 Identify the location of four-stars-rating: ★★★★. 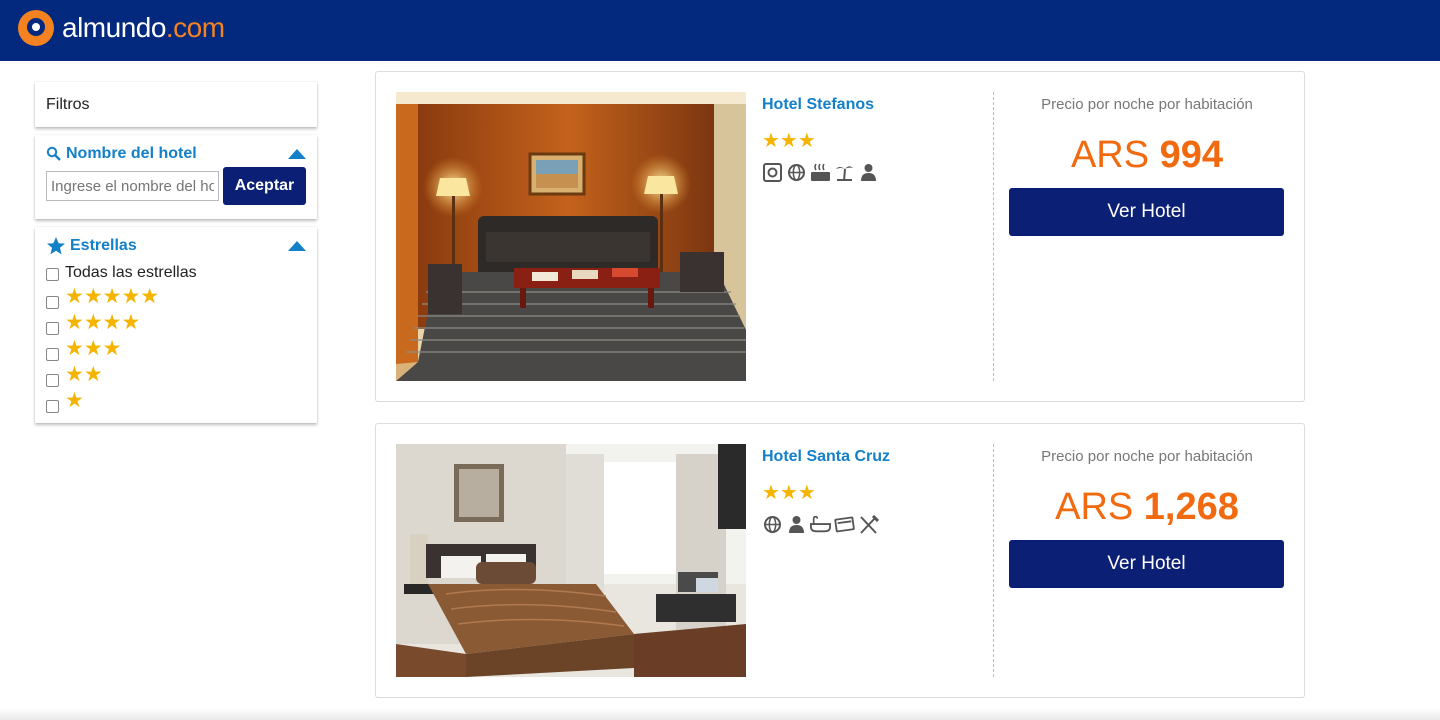
(103, 322).